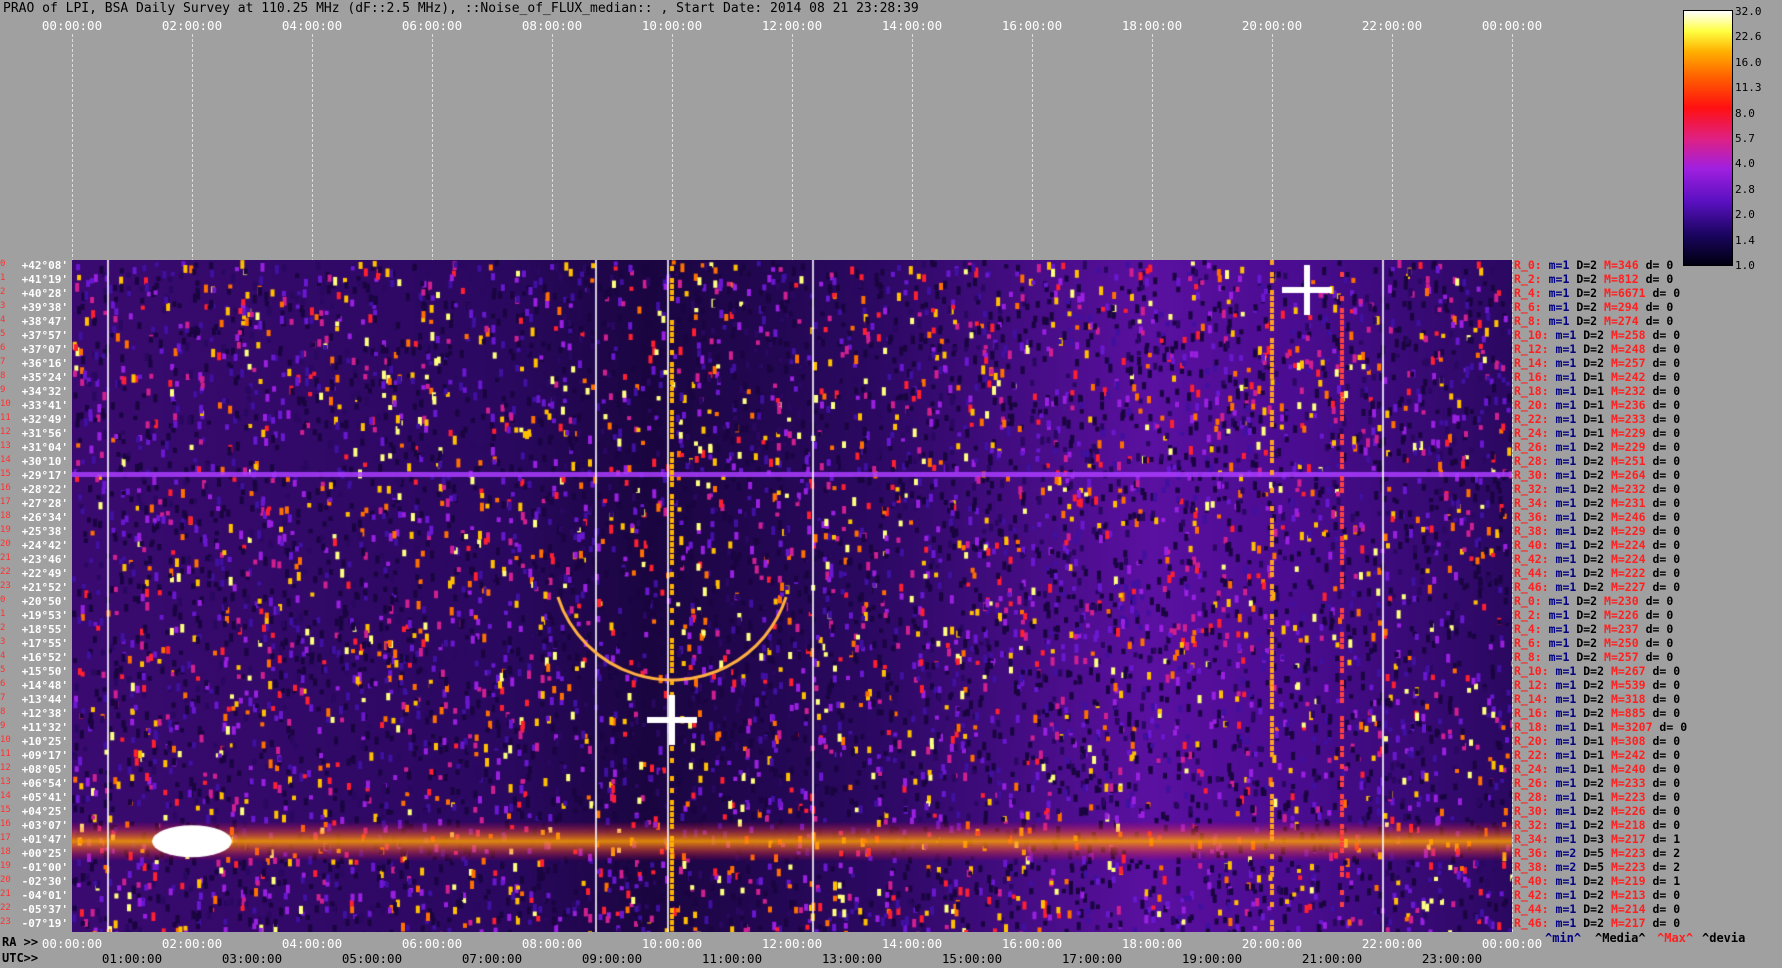 The height and width of the screenshot is (968, 1782). What do you see at coordinates (1745, 265) in the screenshot?
I see `colorbar-label: 1.0` at bounding box center [1745, 265].